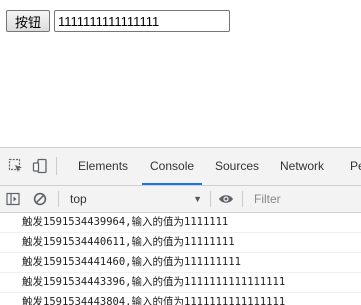 This screenshot has height=305, width=361. What do you see at coordinates (180, 223) in the screenshot?
I see `log-line: 触发1591534439964,输入的值为1111111` at bounding box center [180, 223].